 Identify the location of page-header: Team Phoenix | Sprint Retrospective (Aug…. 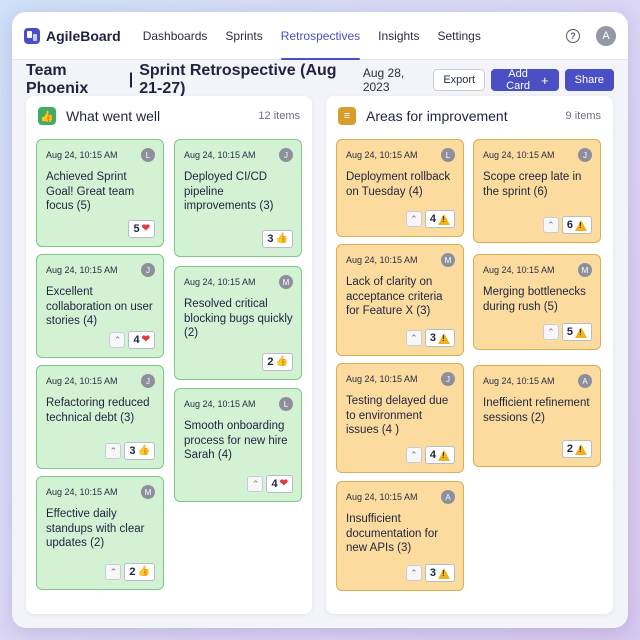
(320, 80).